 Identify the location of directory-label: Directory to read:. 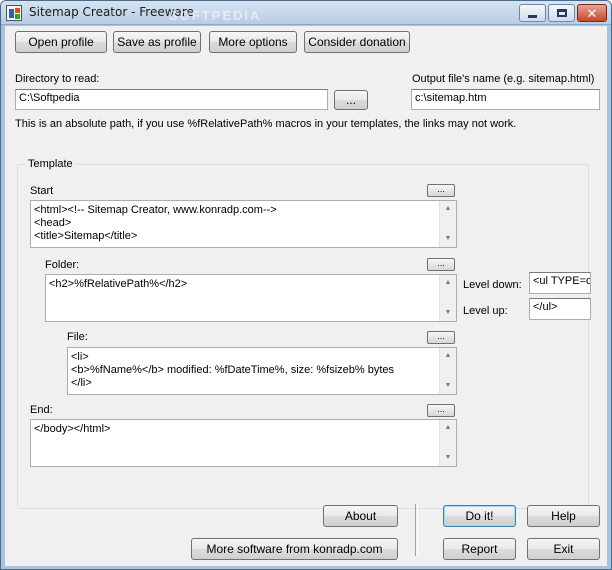
(57, 79).